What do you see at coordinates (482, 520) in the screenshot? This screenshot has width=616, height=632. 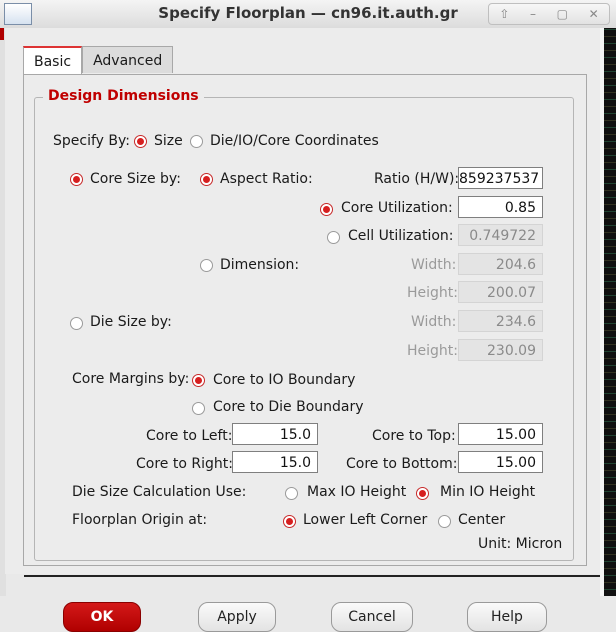 I see `center-label: Center` at bounding box center [482, 520].